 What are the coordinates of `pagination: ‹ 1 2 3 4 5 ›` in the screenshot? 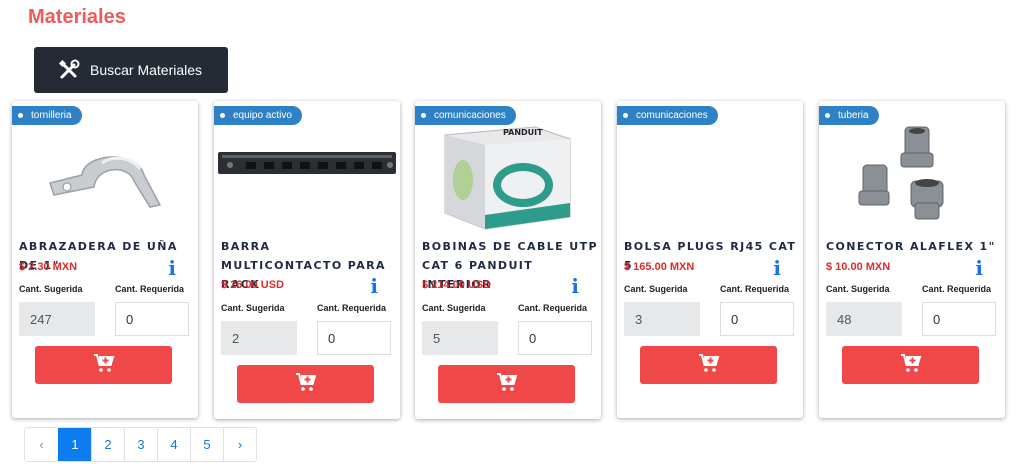 It's located at (140, 444).